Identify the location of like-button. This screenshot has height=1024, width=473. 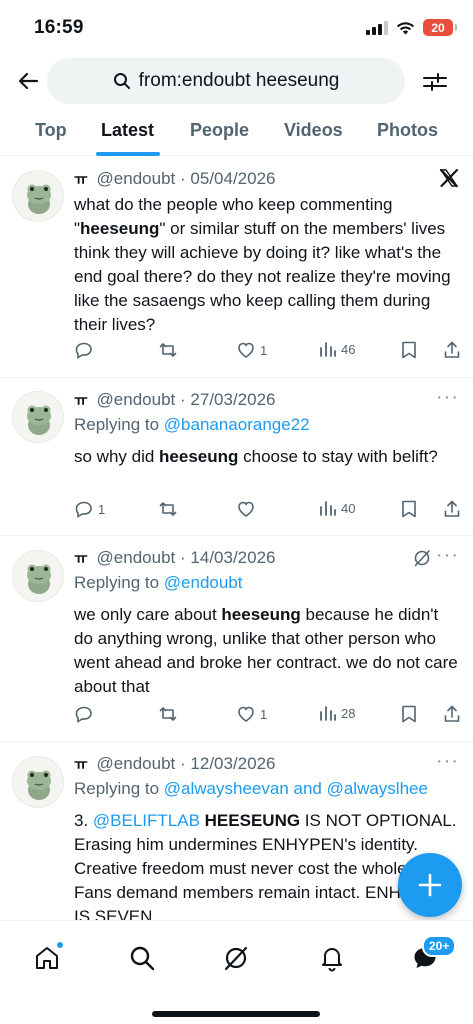
(248, 509).